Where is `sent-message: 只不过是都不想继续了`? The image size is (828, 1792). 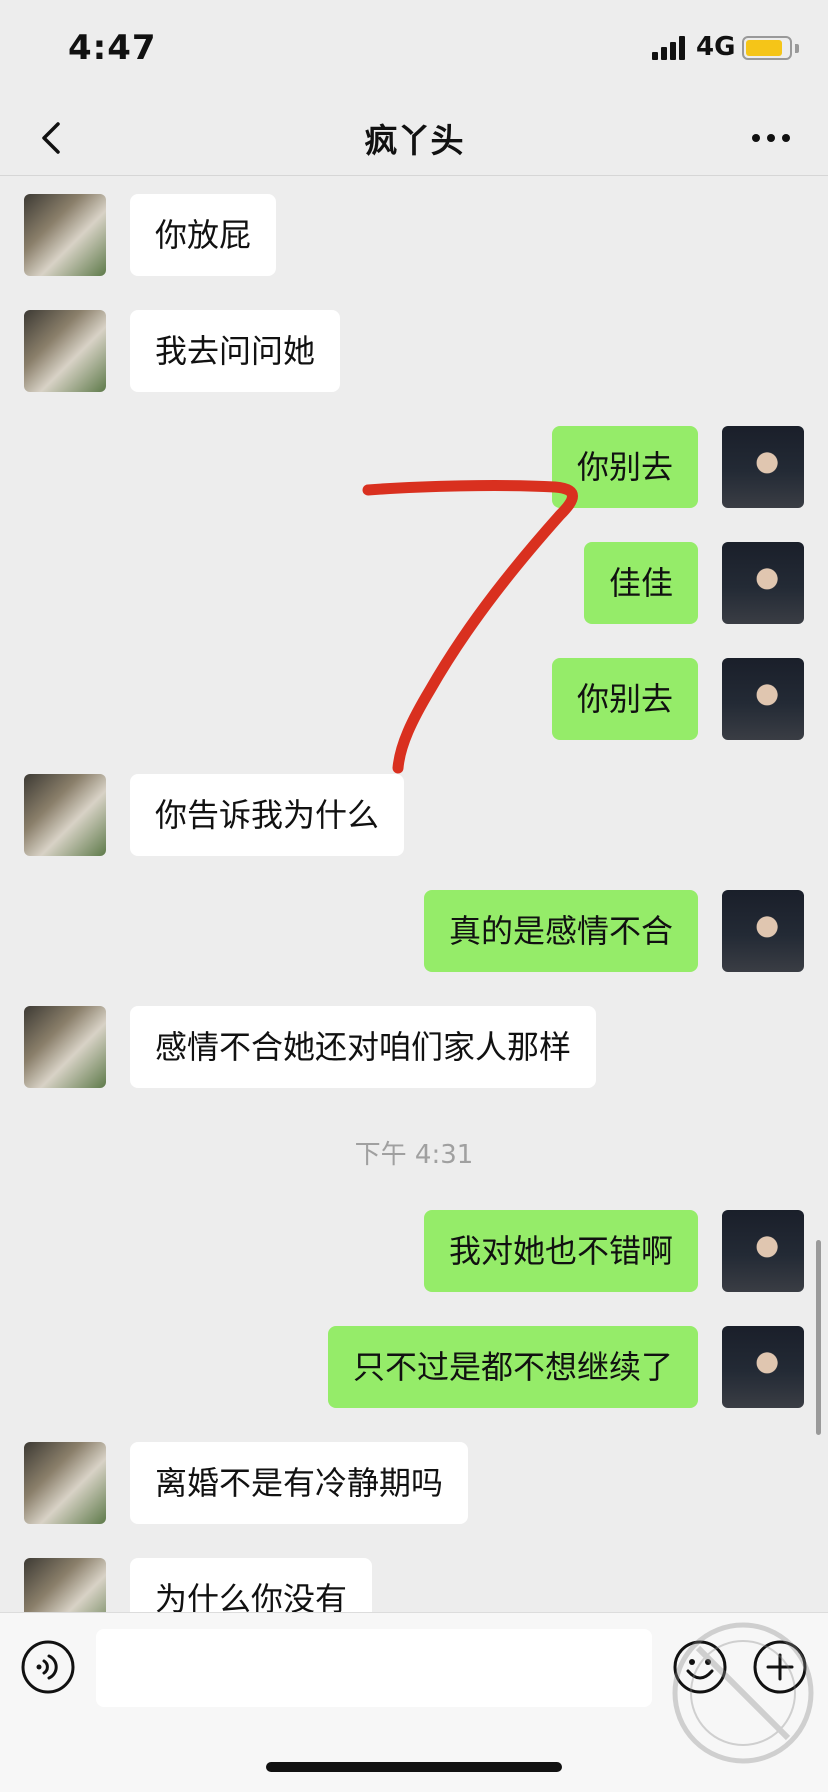
sent-message: 只不过是都不想继续了 is located at coordinates (512, 1367).